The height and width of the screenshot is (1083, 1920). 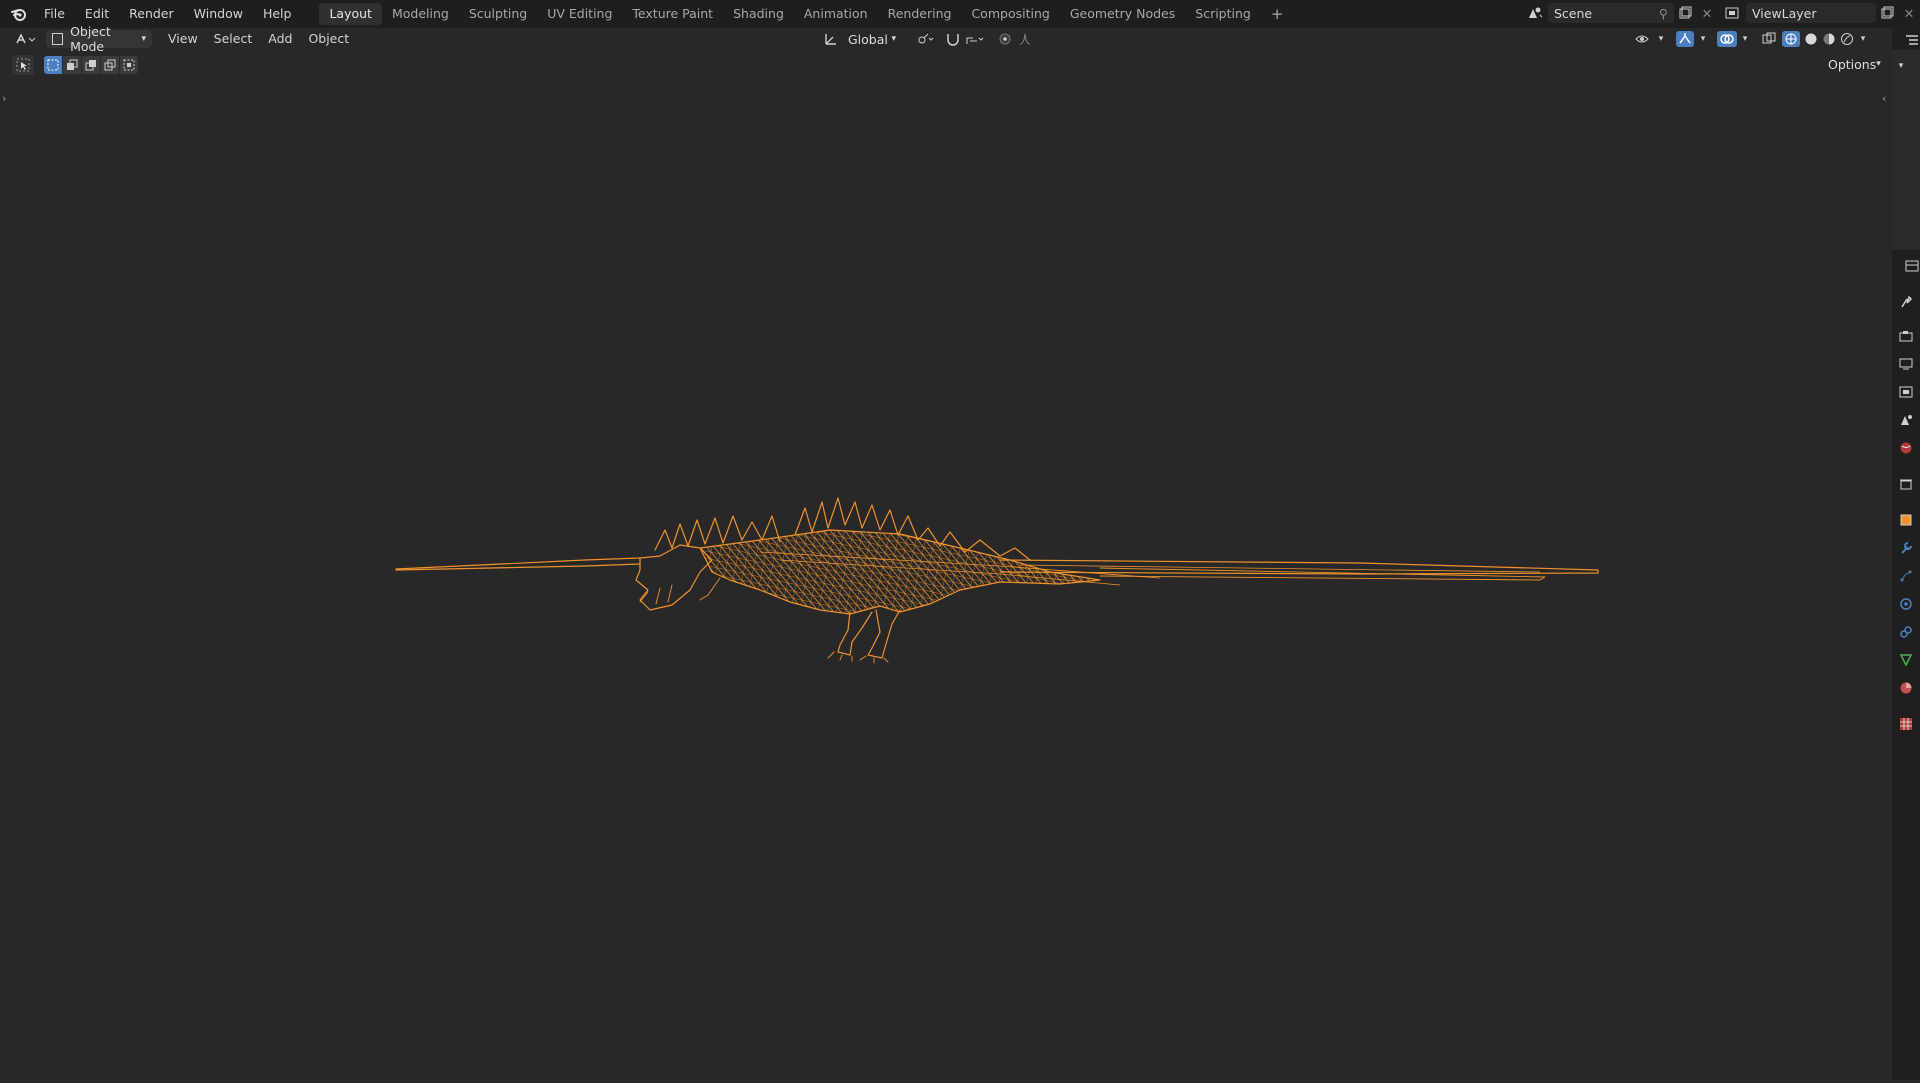 I want to click on menu-file: File, so click(x=54, y=14).